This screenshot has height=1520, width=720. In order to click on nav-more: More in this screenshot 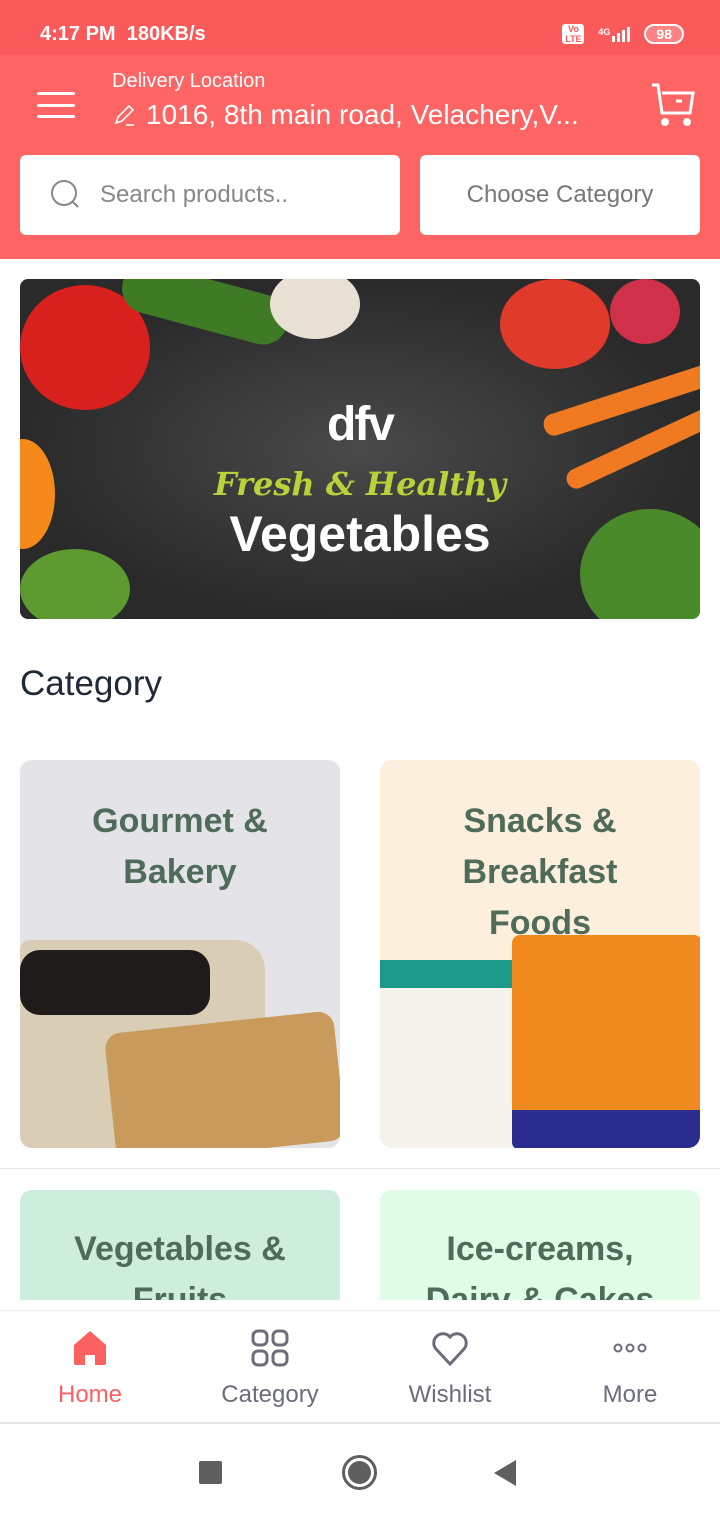, I will do `click(630, 1366)`.